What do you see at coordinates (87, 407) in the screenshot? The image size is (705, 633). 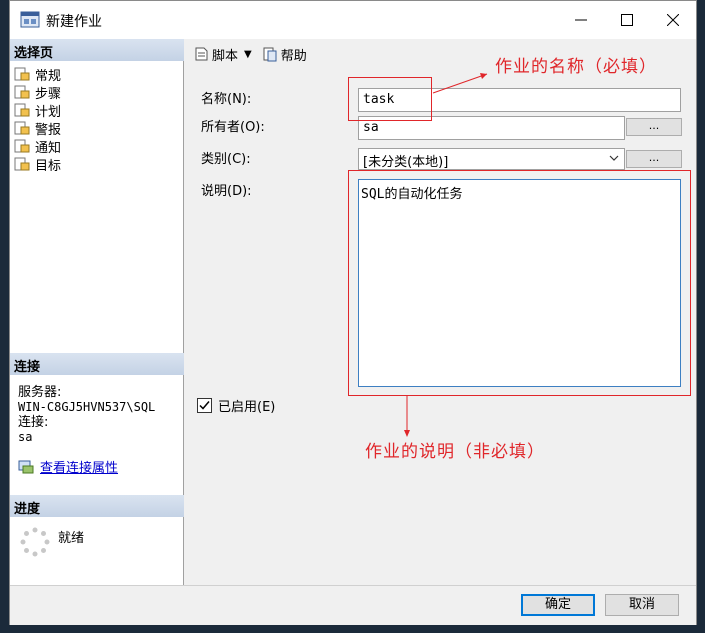 I see `server-value: WIN-C8GJ5HVN537\SQL` at bounding box center [87, 407].